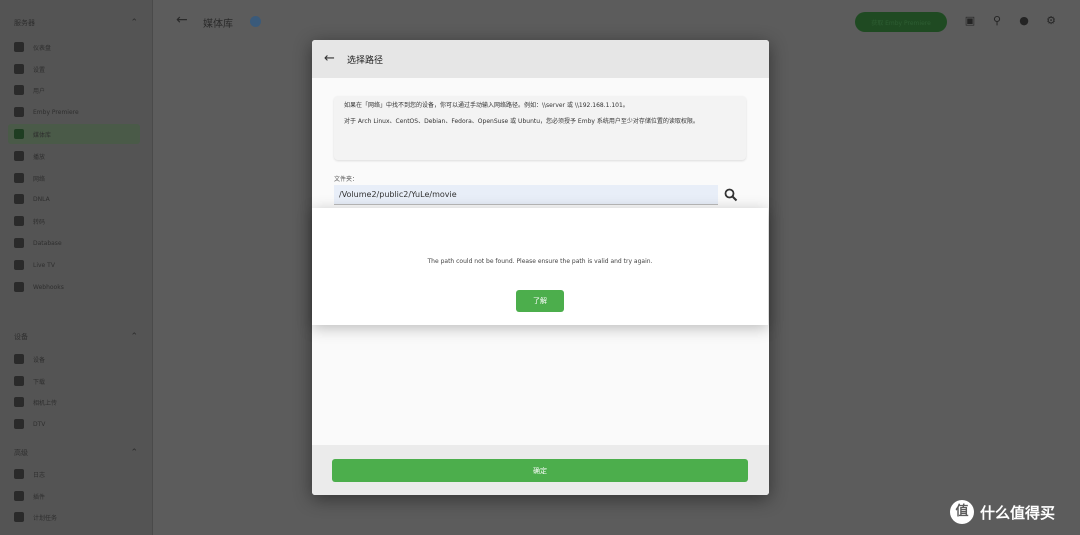 The width and height of the screenshot is (1080, 535). I want to click on sidebar-item-label: 媒体库, so click(42, 135).